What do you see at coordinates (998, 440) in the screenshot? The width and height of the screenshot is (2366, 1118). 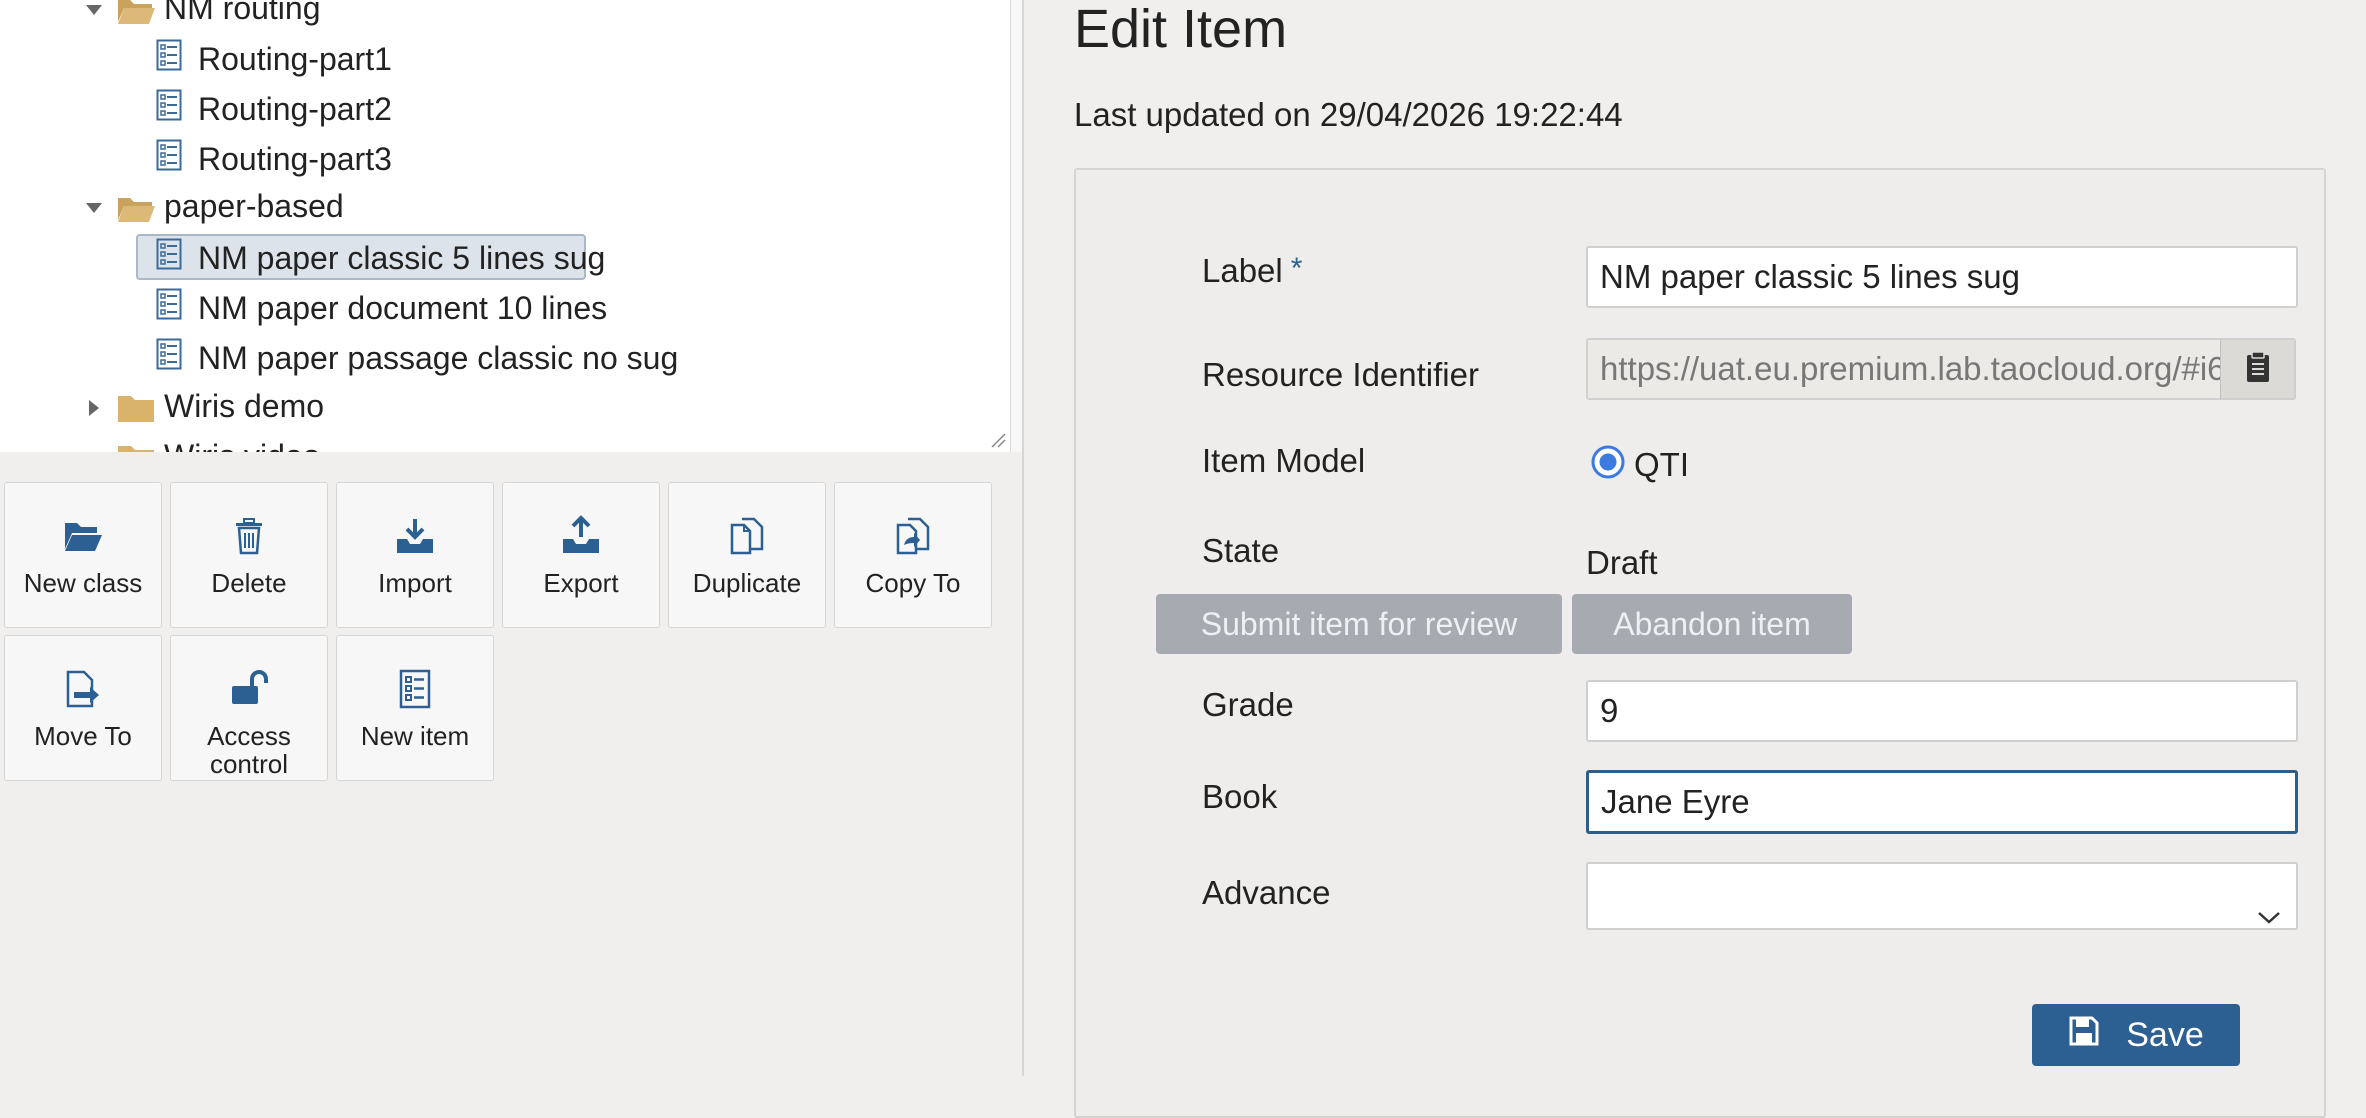 I see `resize-handle-icon` at bounding box center [998, 440].